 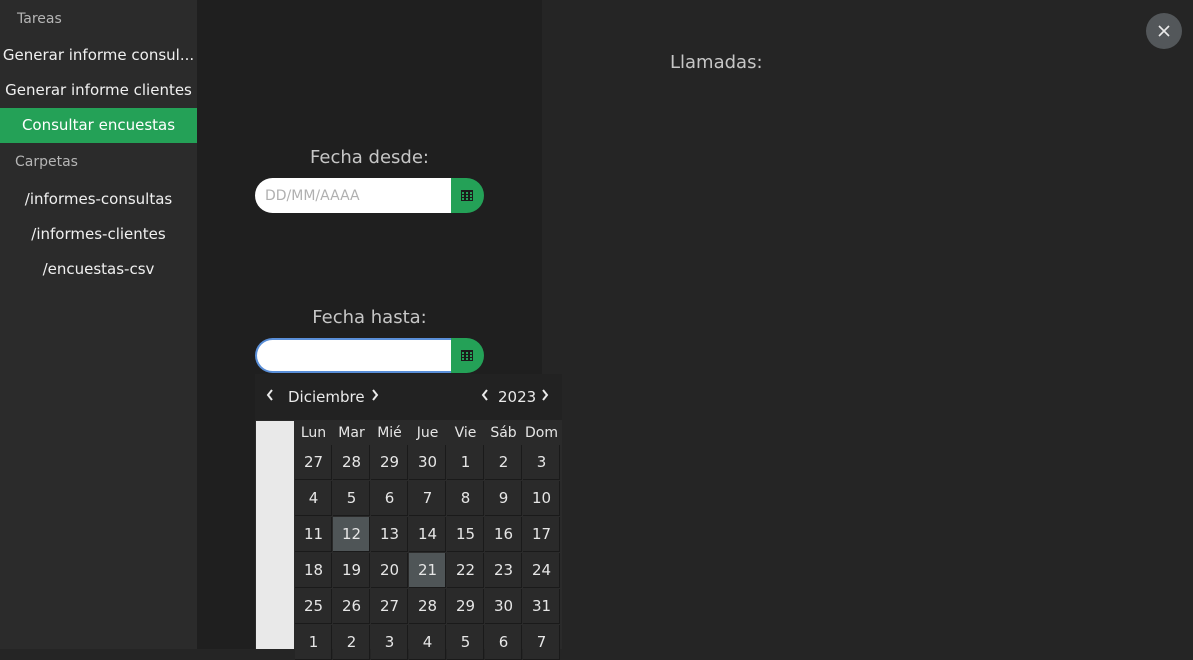 I want to click on calendar-day: 8, so click(x=465, y=498).